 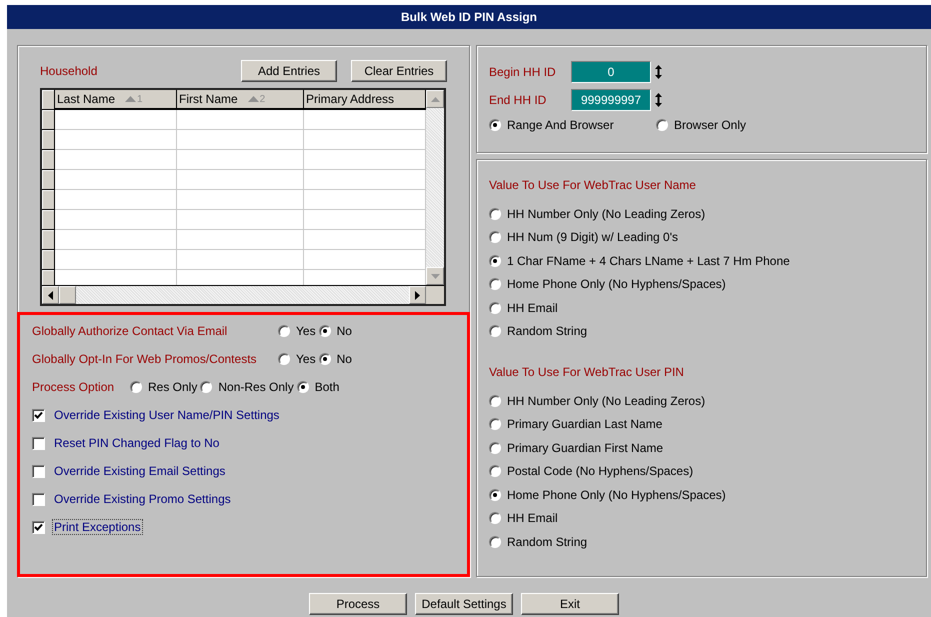 What do you see at coordinates (140, 99) in the screenshot?
I see `sort-order: 1` at bounding box center [140, 99].